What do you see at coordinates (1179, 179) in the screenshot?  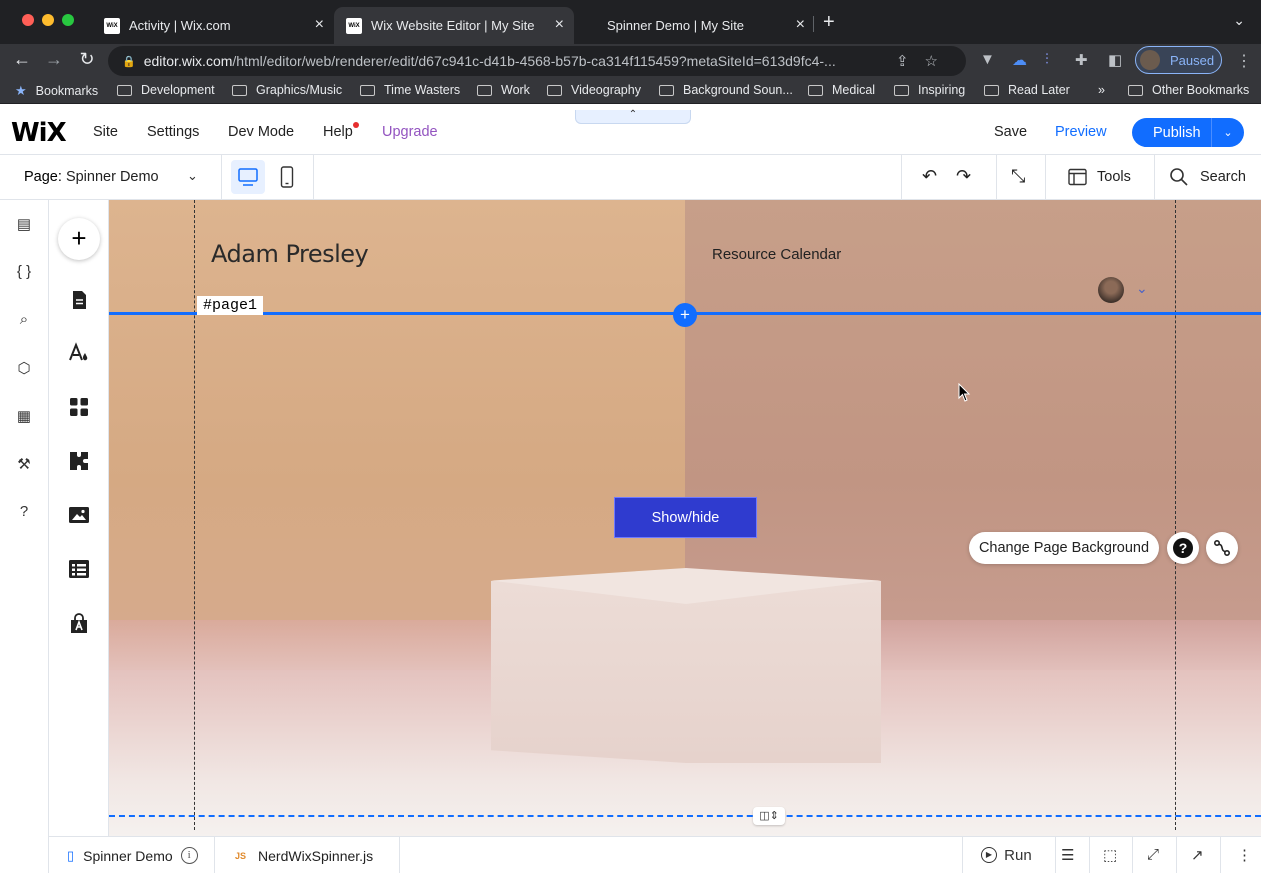 I see `search-icon` at bounding box center [1179, 179].